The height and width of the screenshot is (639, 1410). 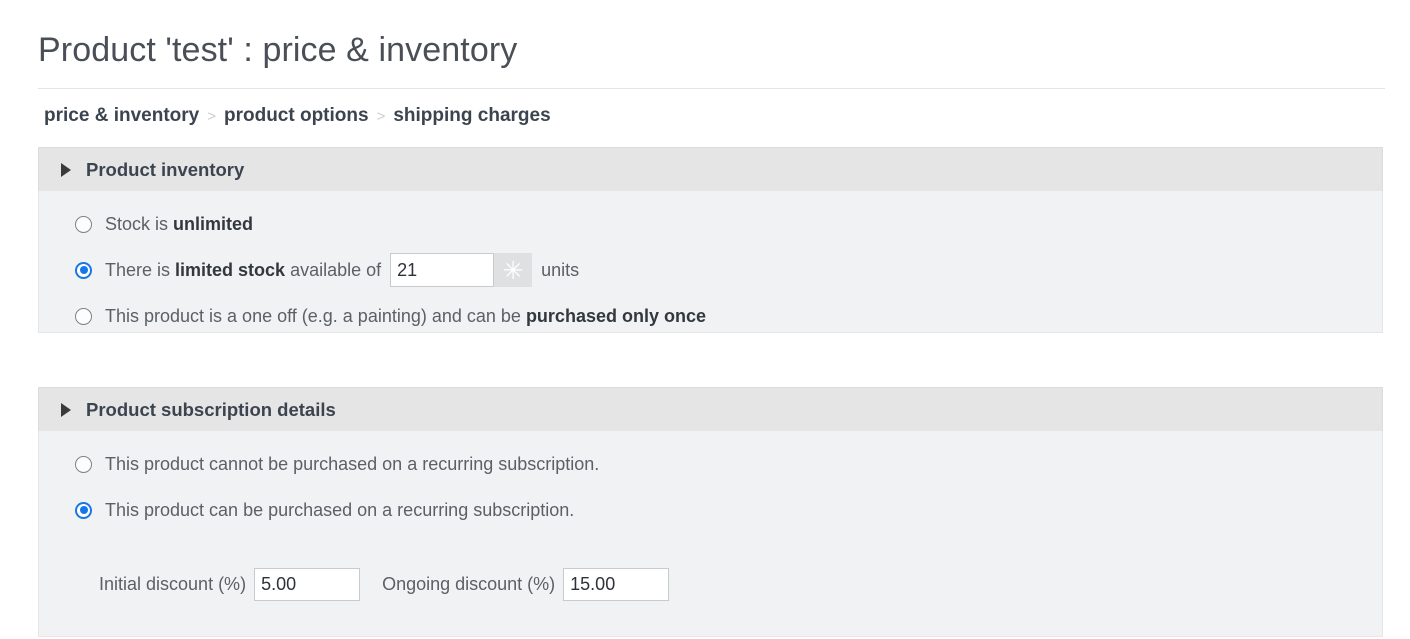 I want to click on radio-subscription-no, so click(x=83, y=464).